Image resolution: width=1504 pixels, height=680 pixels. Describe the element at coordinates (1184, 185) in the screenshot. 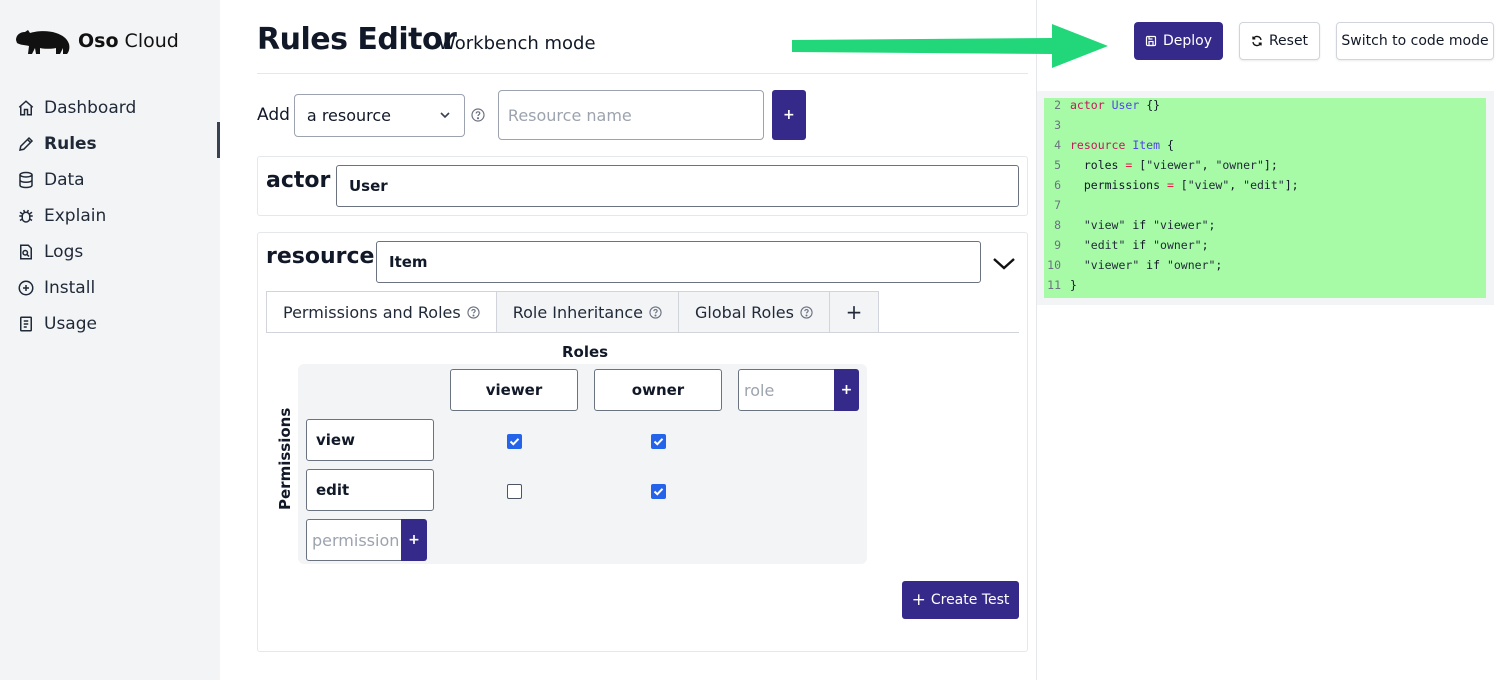

I see `code-text: permissions = ["view", "edit"];` at that location.